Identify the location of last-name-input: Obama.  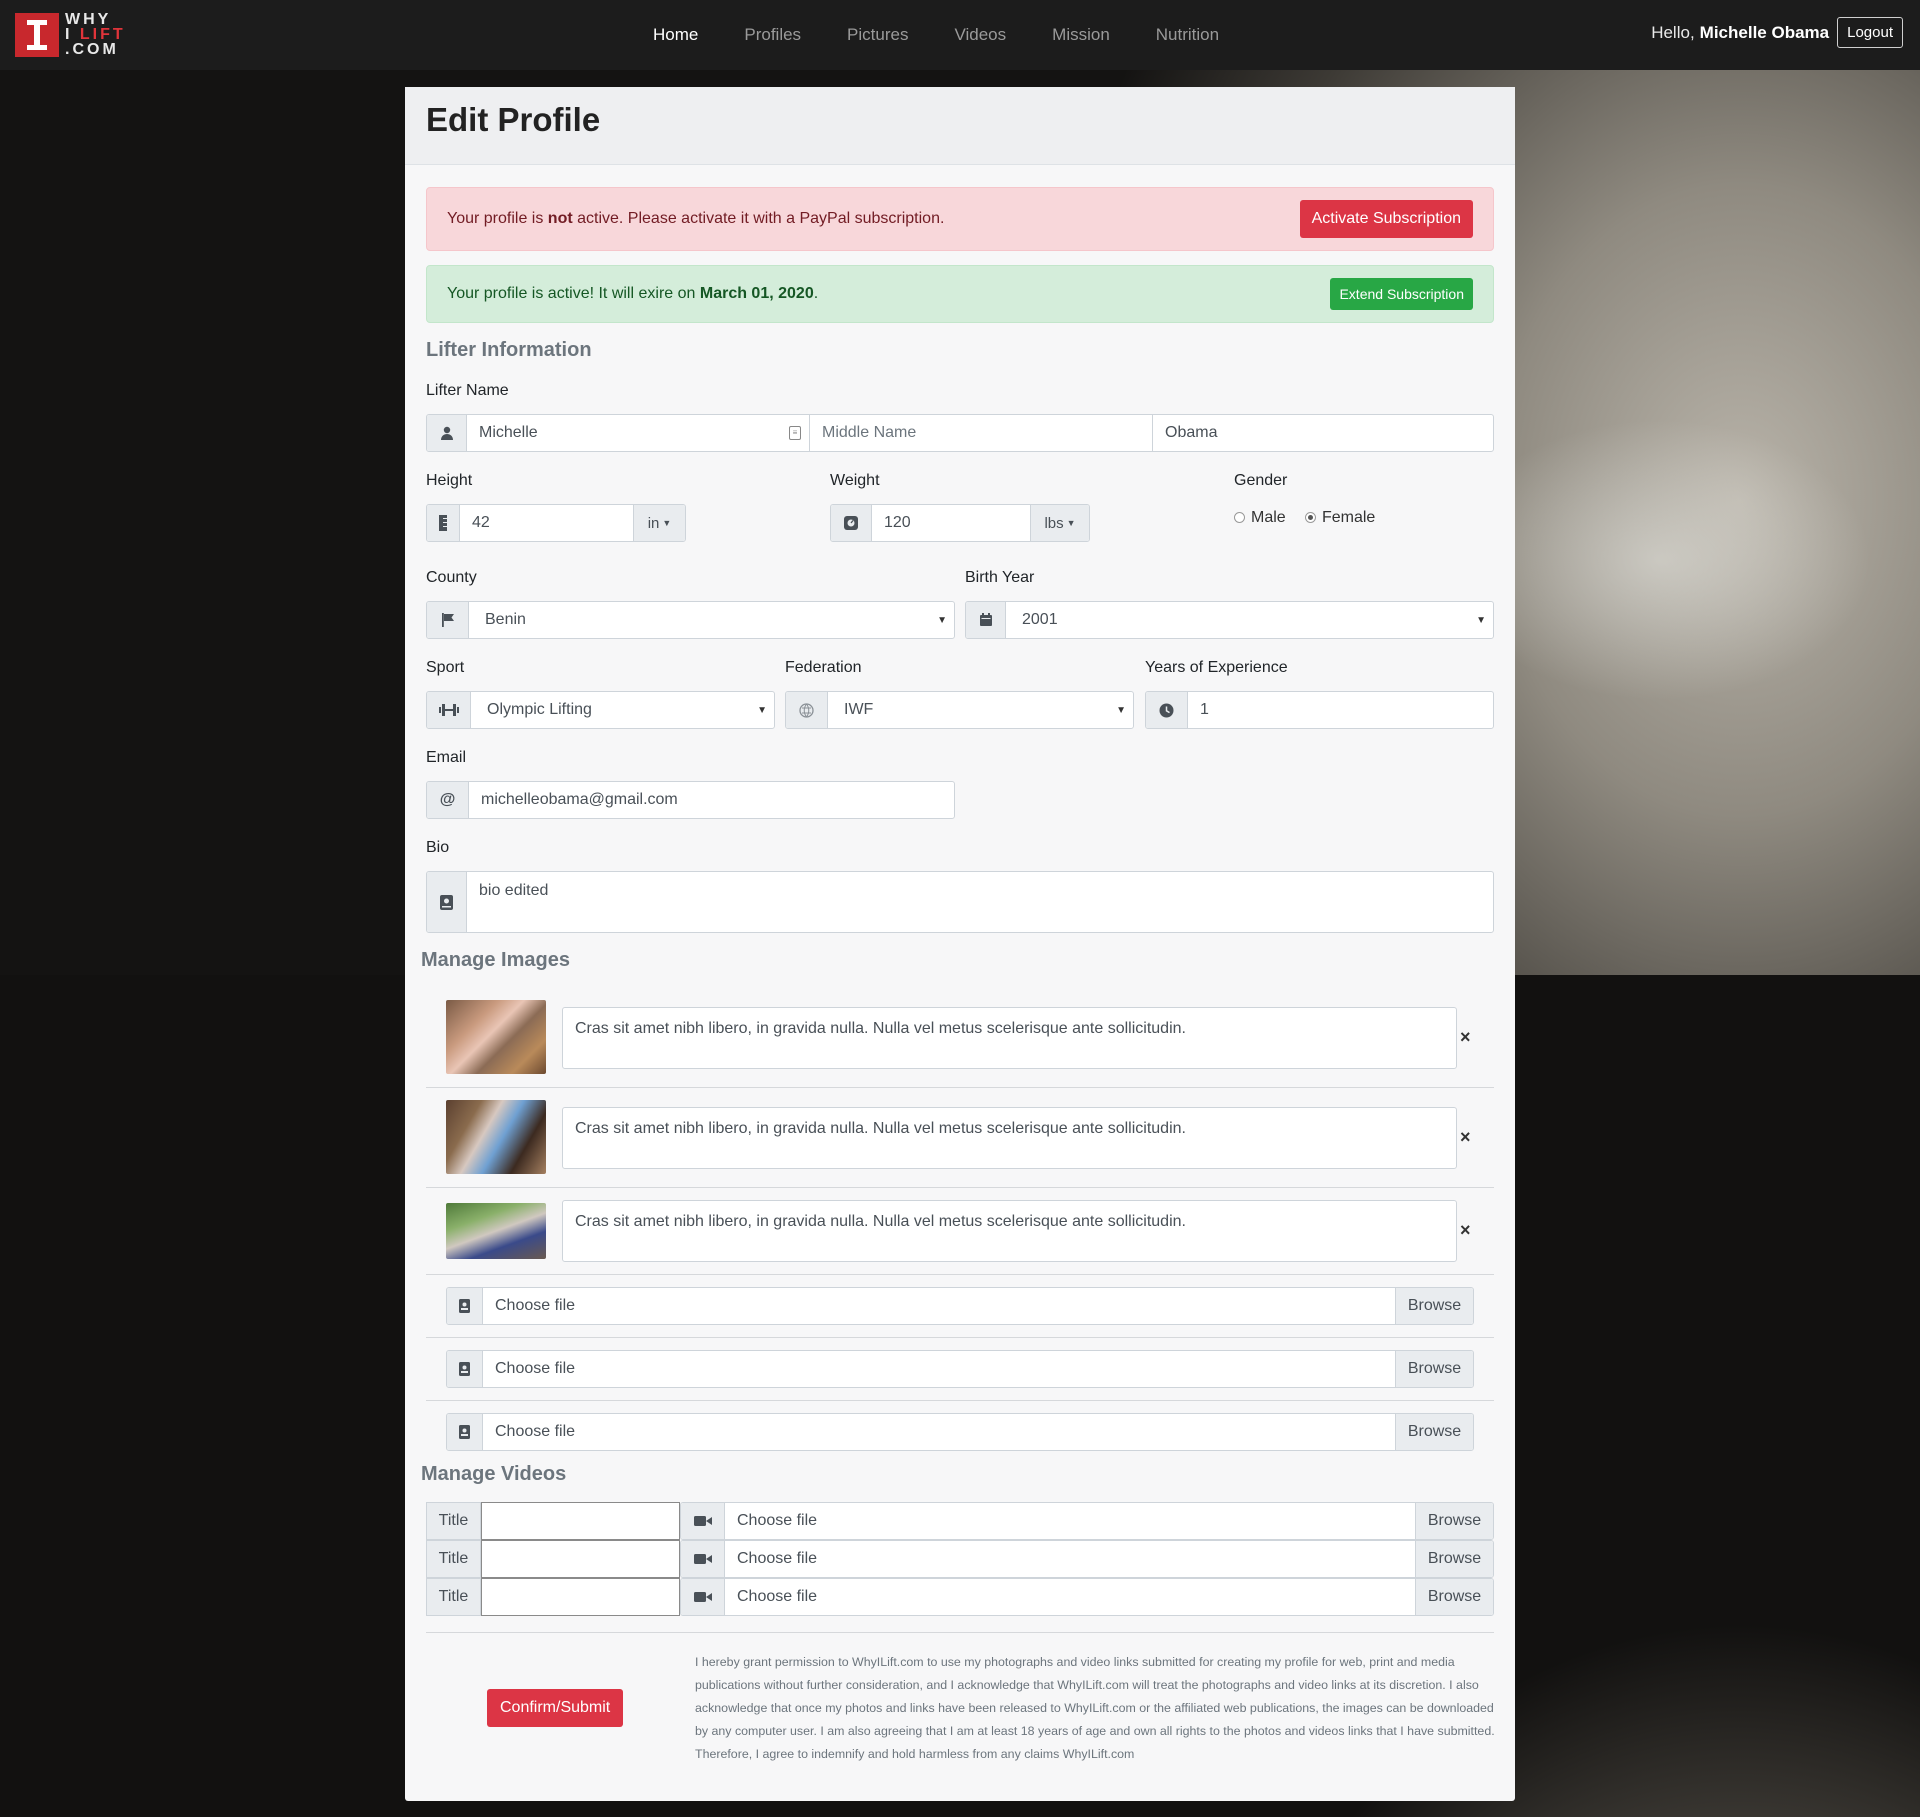
(1322, 433).